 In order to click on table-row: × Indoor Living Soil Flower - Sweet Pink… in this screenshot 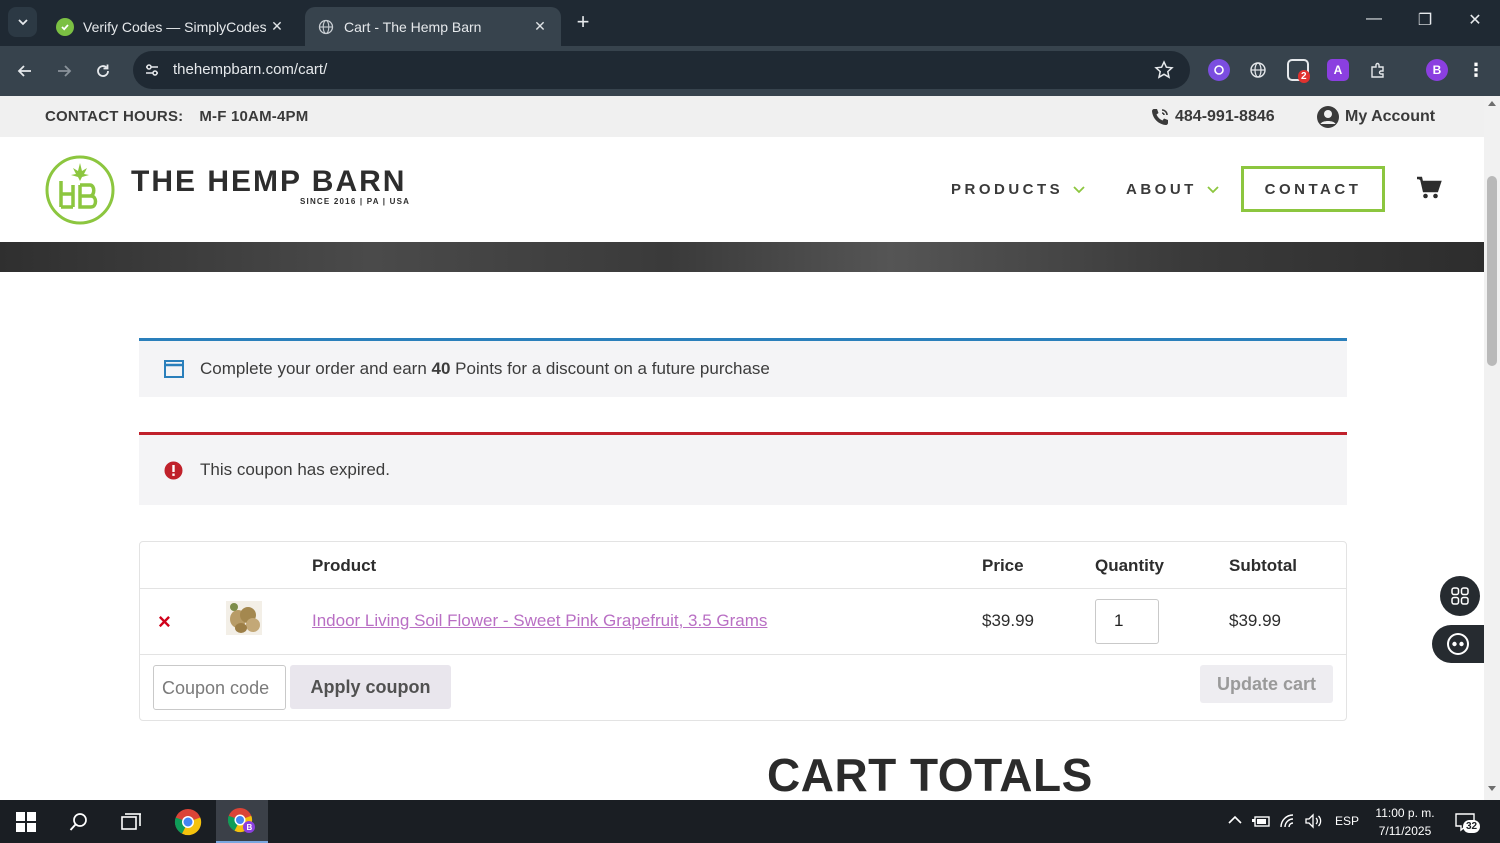, I will do `click(743, 622)`.